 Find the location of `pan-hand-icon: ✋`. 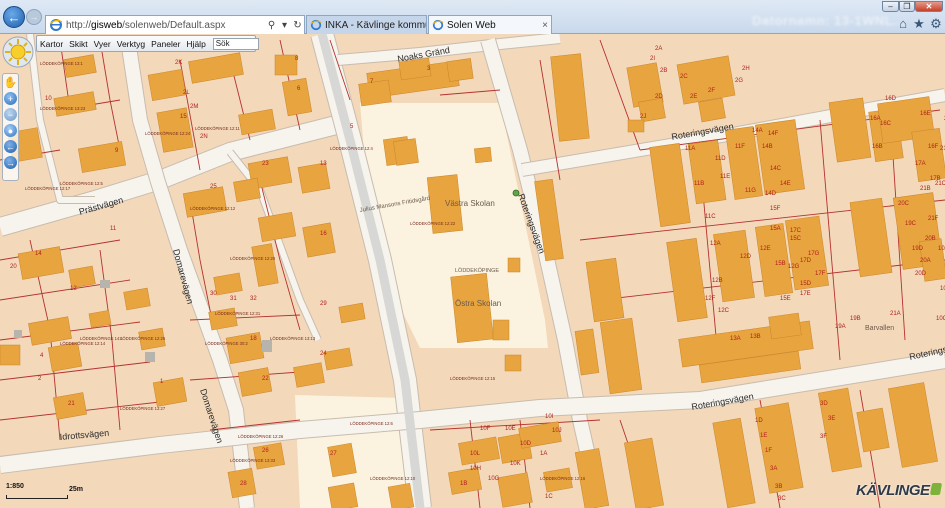

pan-hand-icon: ✋ is located at coordinates (11, 82).